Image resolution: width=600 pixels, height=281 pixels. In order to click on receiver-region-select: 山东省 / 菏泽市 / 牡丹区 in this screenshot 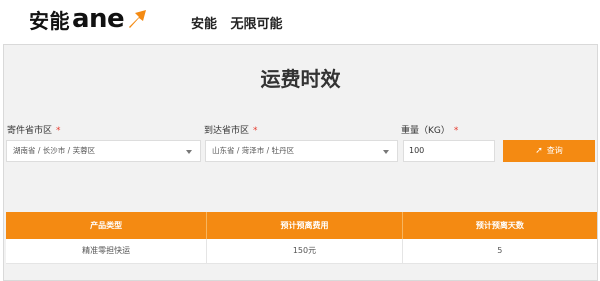, I will do `click(301, 151)`.